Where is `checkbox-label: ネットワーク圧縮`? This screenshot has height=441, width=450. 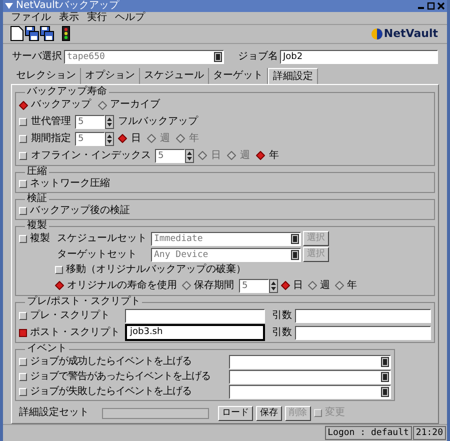 checkbox-label: ネットワーク圧縮 is located at coordinates (70, 184).